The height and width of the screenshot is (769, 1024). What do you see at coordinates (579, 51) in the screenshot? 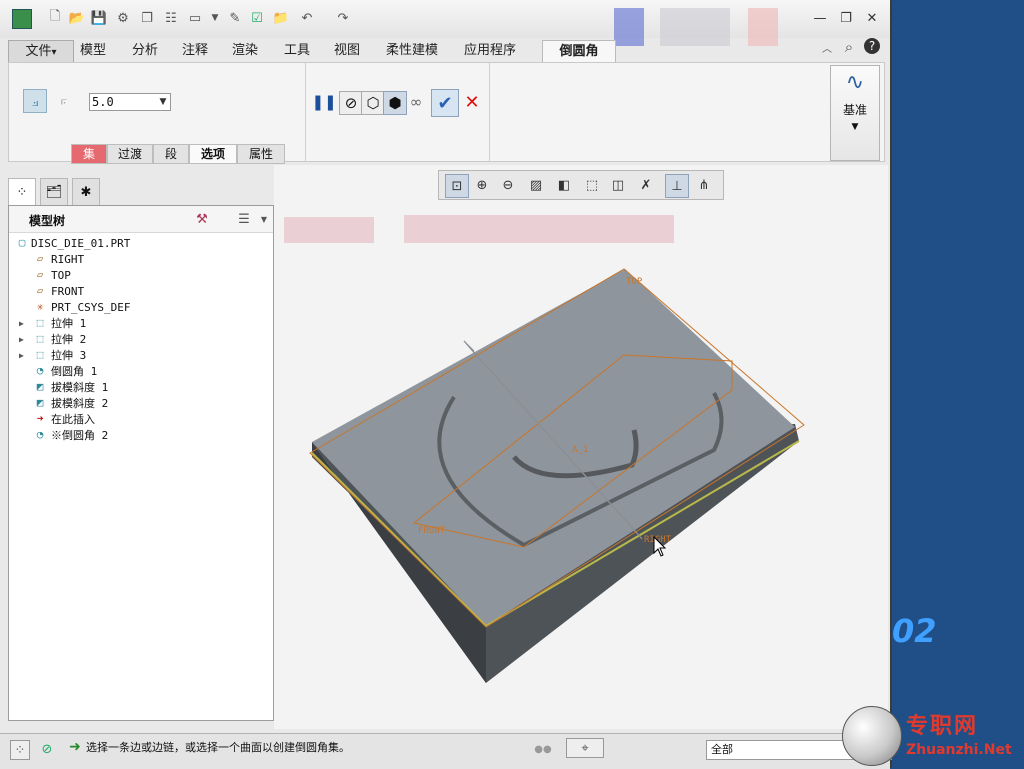
I see `tab-round: 倒圆角` at bounding box center [579, 51].